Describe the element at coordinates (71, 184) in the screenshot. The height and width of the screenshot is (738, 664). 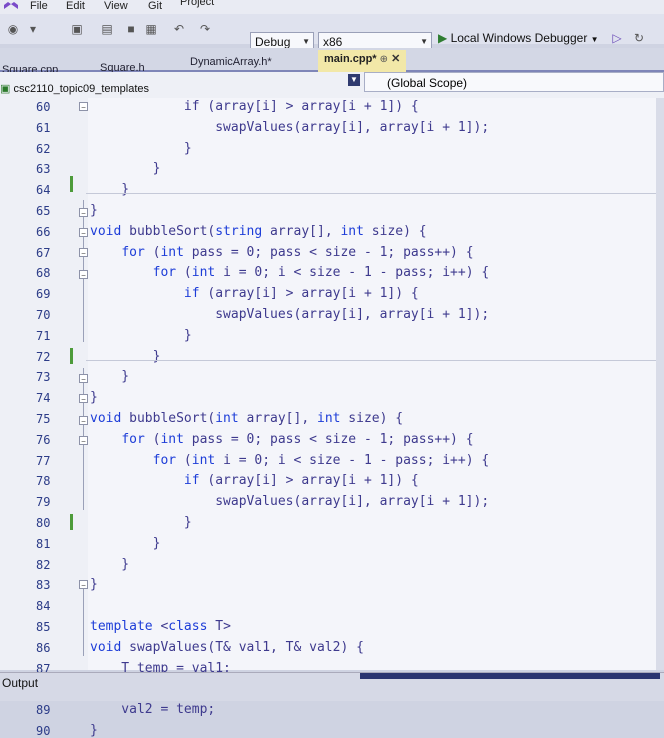
I see `change-indicator` at that location.